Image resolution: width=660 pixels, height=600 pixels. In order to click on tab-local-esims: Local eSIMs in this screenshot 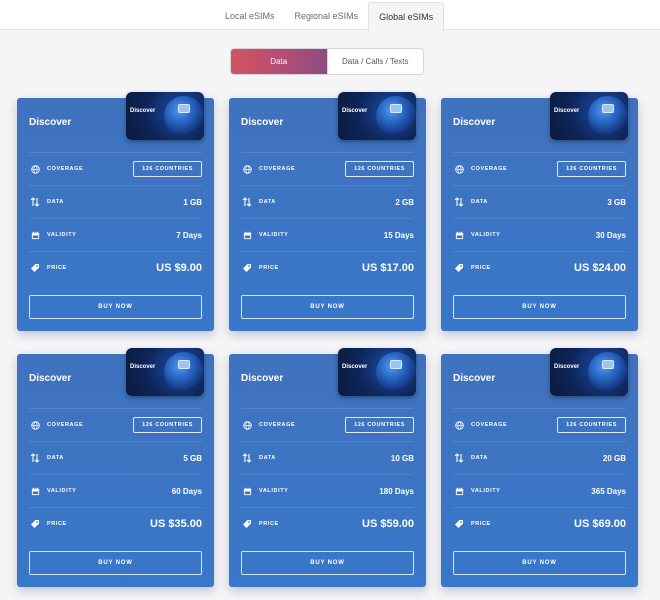, I will do `click(250, 16)`.